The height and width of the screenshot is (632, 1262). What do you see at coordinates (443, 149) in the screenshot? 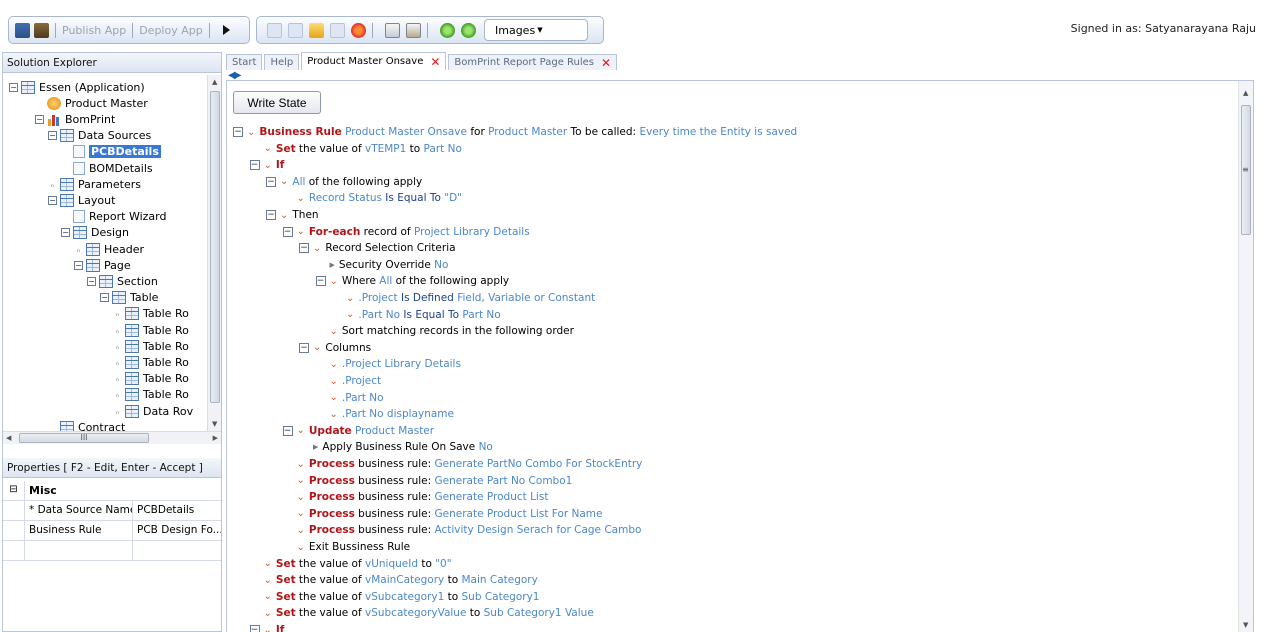
I see `rule-value-link: Part No` at bounding box center [443, 149].